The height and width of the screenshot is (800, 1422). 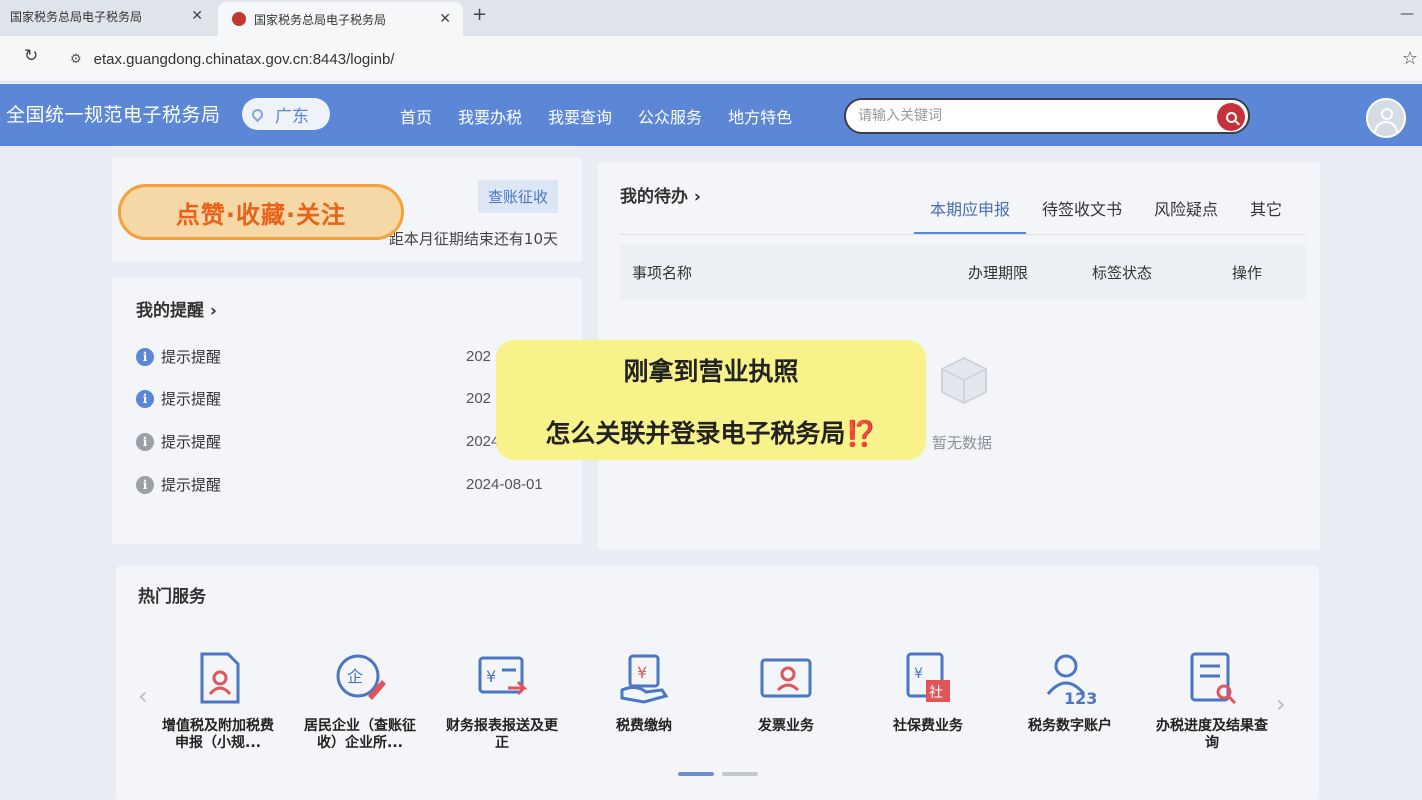 What do you see at coordinates (1028, 116) in the screenshot?
I see `search-input` at bounding box center [1028, 116].